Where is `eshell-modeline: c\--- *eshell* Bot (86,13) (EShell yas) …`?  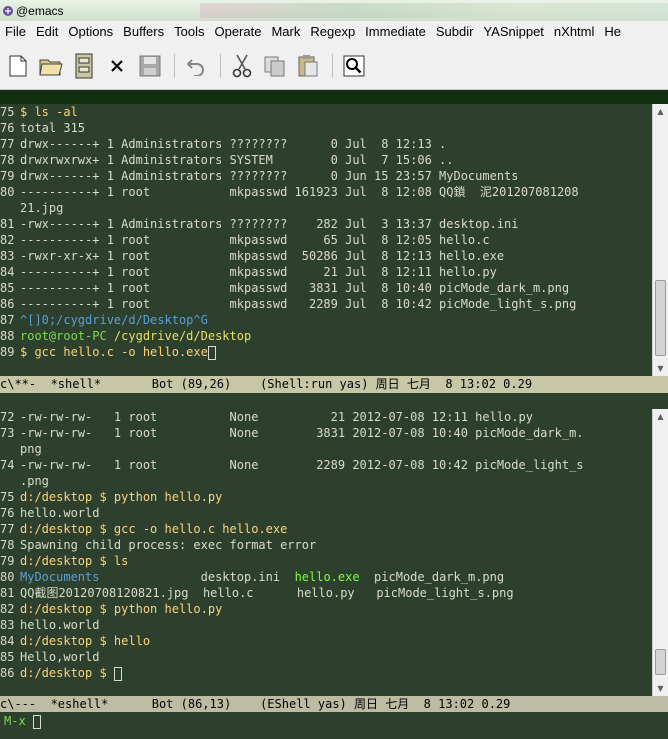 eshell-modeline: c\--- *eshell* Bot (86,13) (EShell yas) … is located at coordinates (334, 704).